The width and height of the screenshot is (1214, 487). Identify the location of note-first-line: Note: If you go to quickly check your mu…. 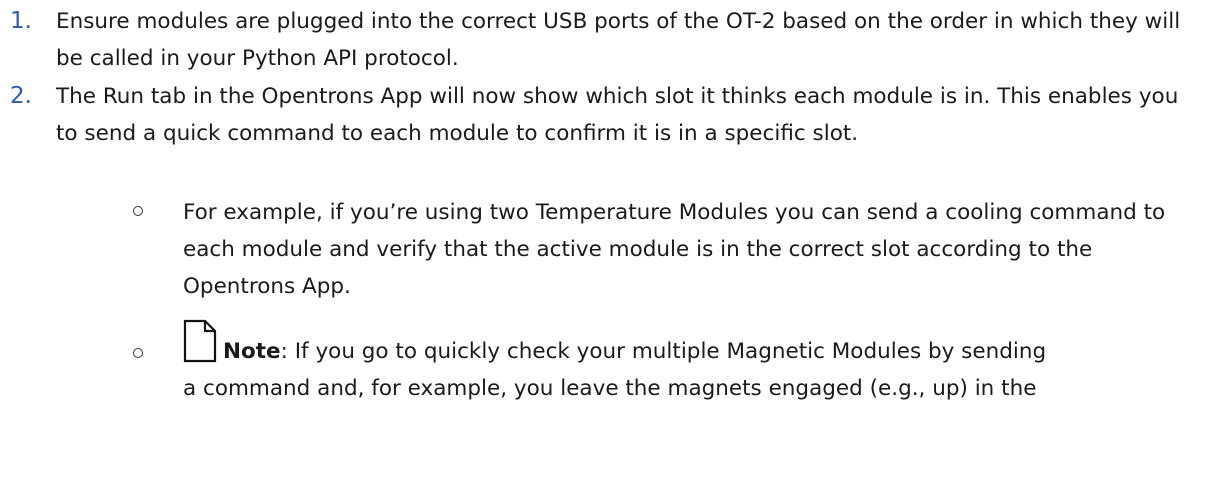
(713, 351).